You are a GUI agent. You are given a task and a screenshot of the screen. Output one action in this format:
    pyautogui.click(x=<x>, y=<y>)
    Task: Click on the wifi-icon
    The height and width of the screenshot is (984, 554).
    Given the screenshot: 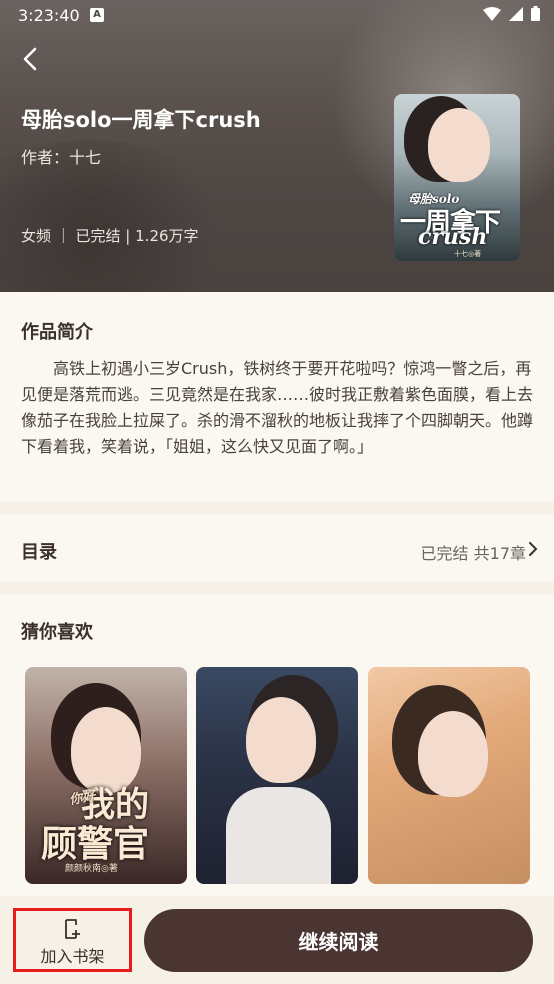 What is the action you would take?
    pyautogui.click(x=492, y=13)
    